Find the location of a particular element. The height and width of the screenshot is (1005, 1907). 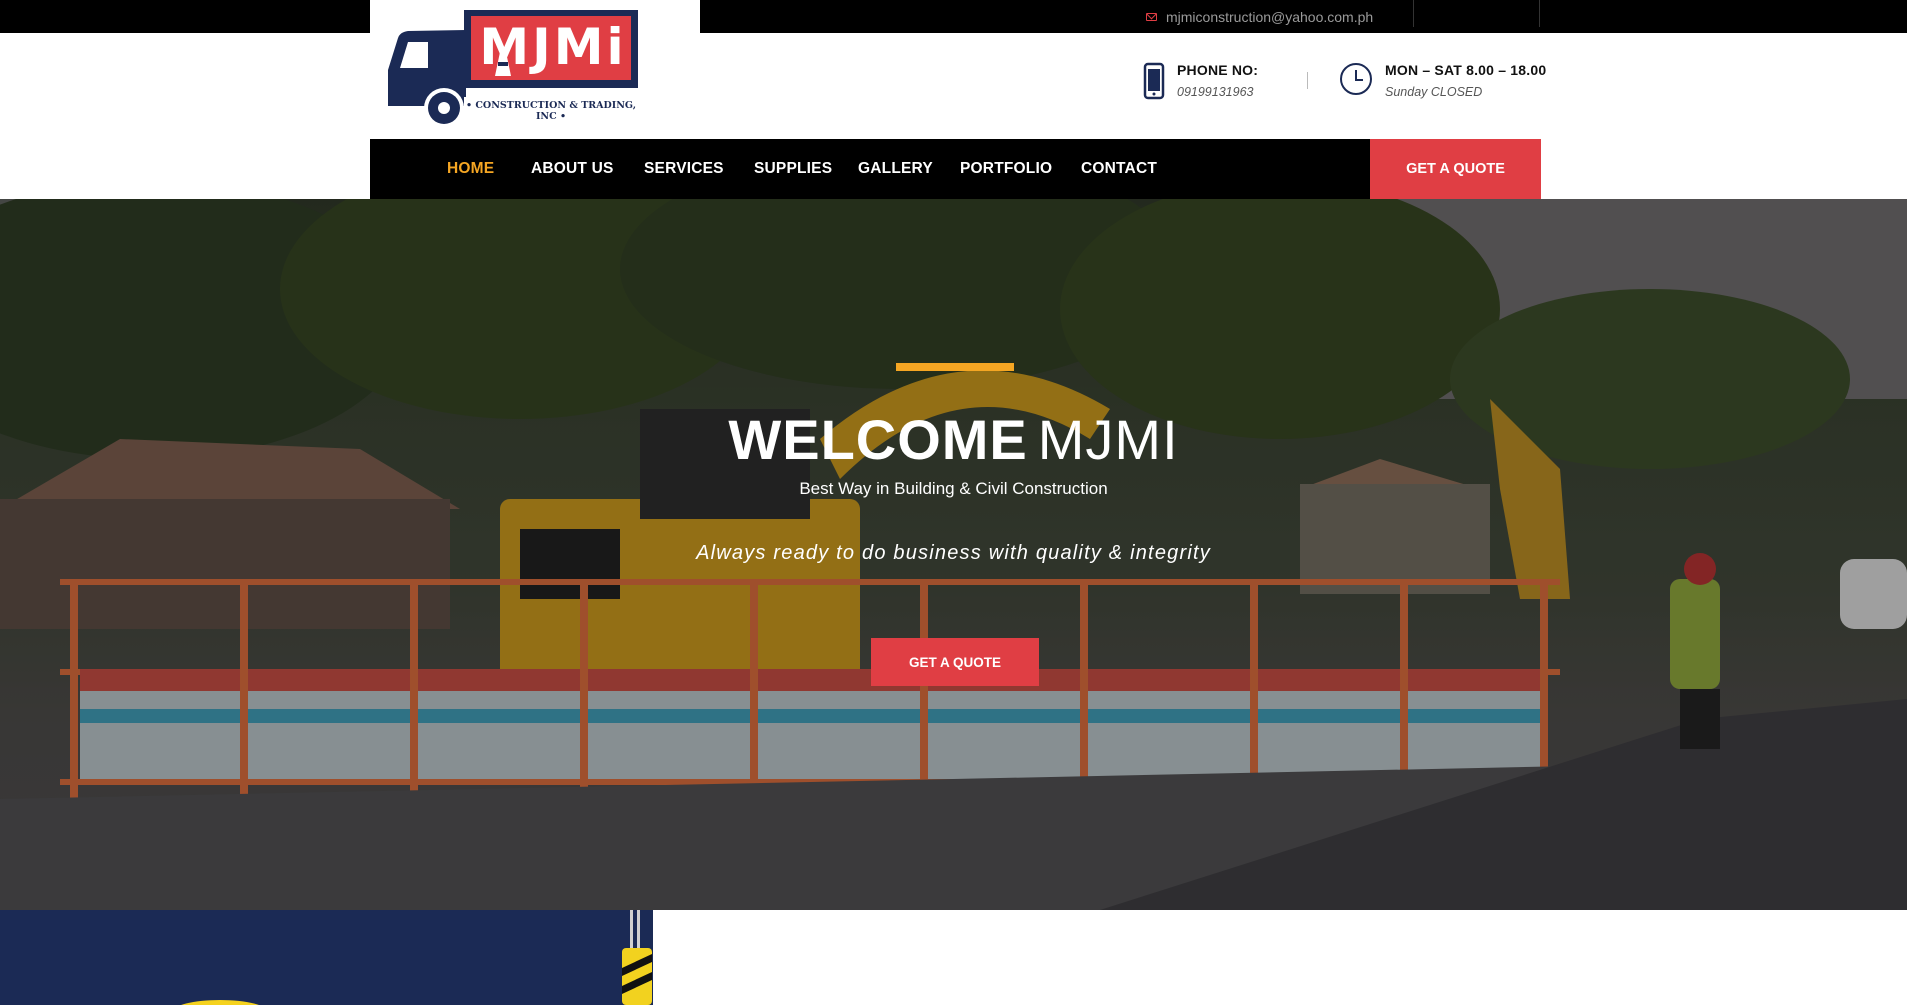

phone-label: PHONE NO: is located at coordinates (1218, 70).